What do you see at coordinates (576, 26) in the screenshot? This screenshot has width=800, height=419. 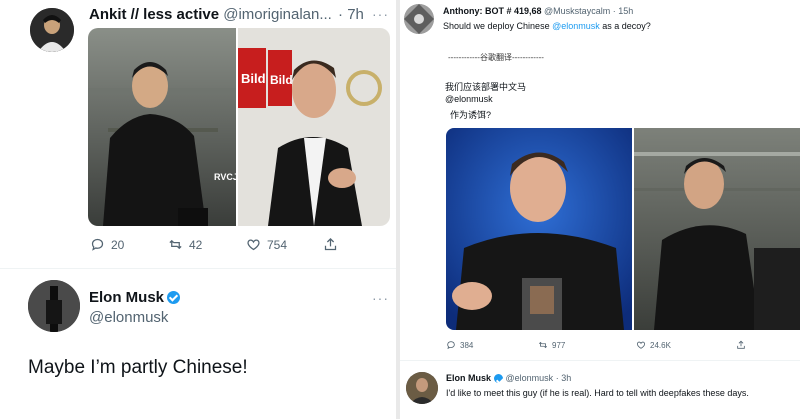 I see `mention-link: @elonmusk` at bounding box center [576, 26].